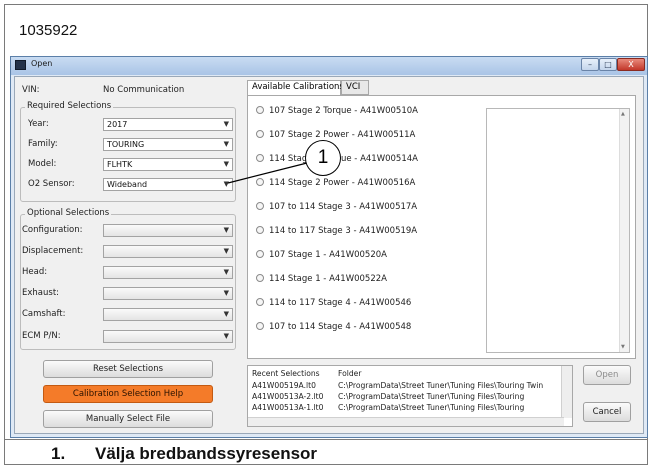 Image resolution: width=656 pixels, height=471 pixels. What do you see at coordinates (326, 452) in the screenshot?
I see `figure-caption: 1. Välja bredbandssyresensor` at bounding box center [326, 452].